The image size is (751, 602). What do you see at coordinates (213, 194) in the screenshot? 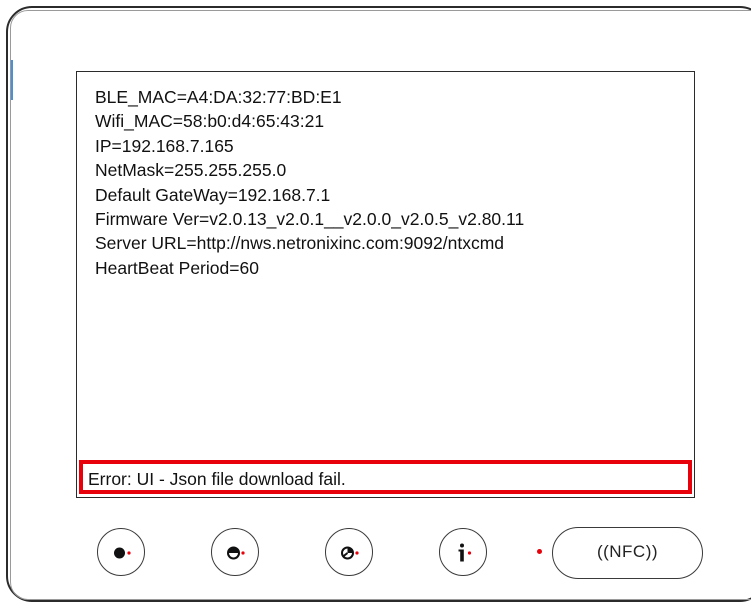
I see `gateway-line: Default GateWay=192.168.7.1` at bounding box center [213, 194].